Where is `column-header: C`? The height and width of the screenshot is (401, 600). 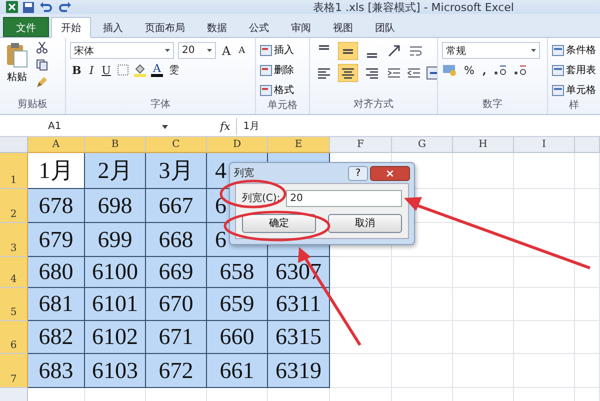
column-header: C is located at coordinates (176, 145).